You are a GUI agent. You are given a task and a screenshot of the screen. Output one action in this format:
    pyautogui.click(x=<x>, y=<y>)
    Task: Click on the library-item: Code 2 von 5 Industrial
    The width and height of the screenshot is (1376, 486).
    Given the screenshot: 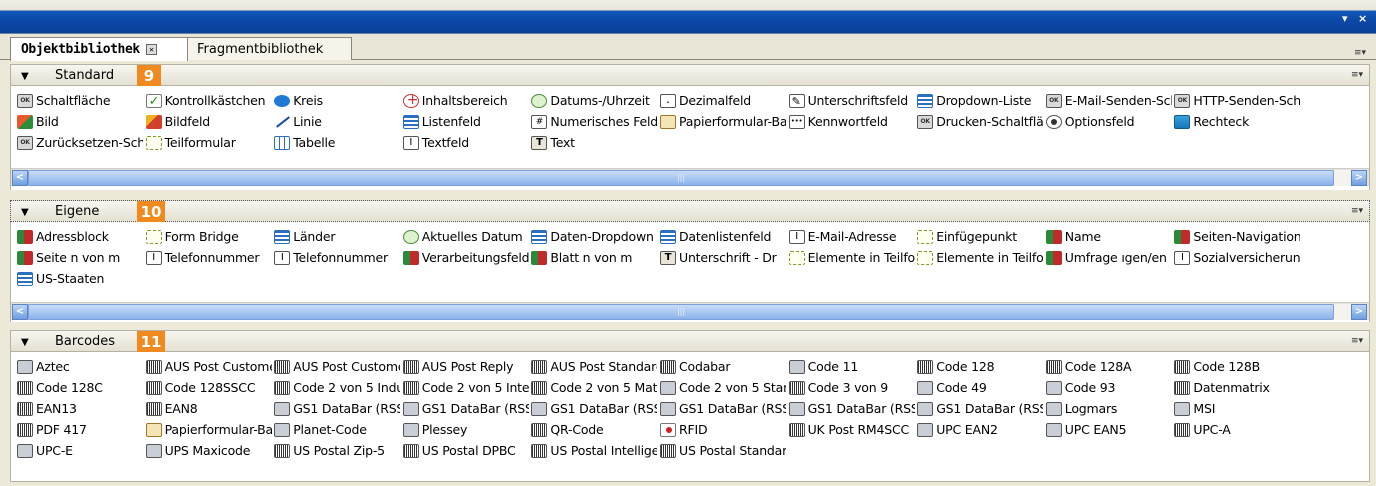 What is the action you would take?
    pyautogui.click(x=336, y=388)
    